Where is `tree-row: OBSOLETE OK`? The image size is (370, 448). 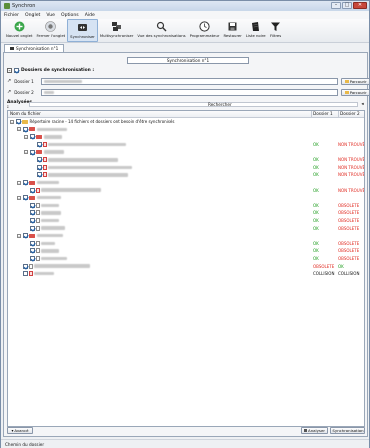
tree-row: OBSOLETE OK is located at coordinates (186, 266).